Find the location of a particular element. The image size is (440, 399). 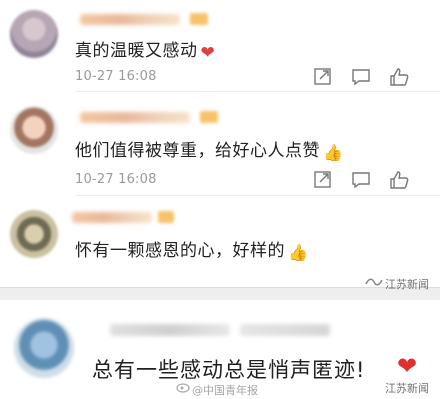

weibo-source-watermark: @中国青年报 is located at coordinates (225, 390).